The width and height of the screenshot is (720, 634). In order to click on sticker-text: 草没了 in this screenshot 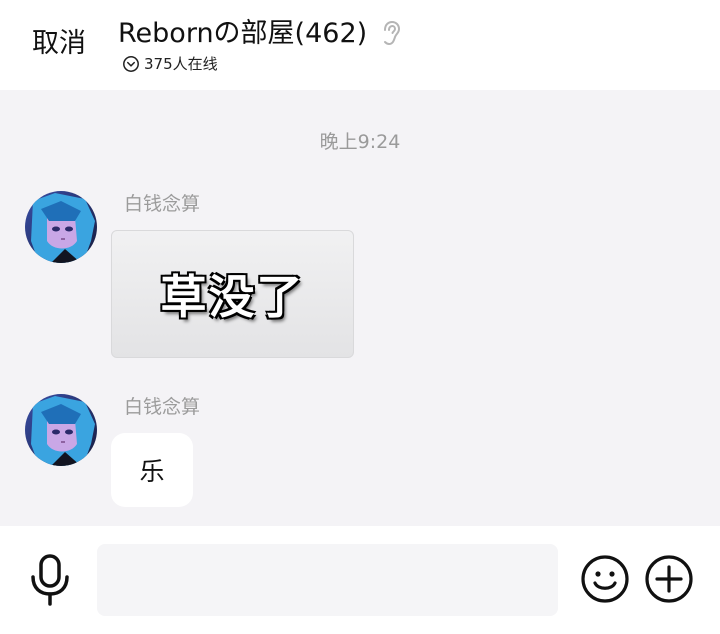, I will do `click(232, 297)`.